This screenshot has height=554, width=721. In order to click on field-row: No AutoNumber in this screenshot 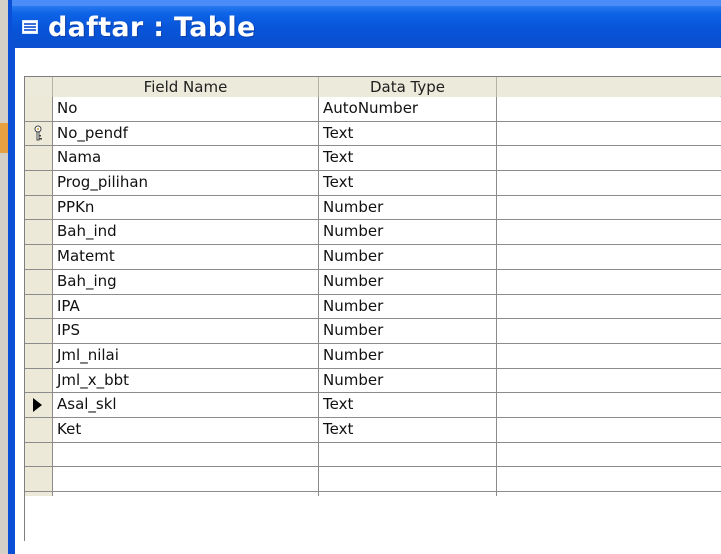, I will do `click(373, 109)`.